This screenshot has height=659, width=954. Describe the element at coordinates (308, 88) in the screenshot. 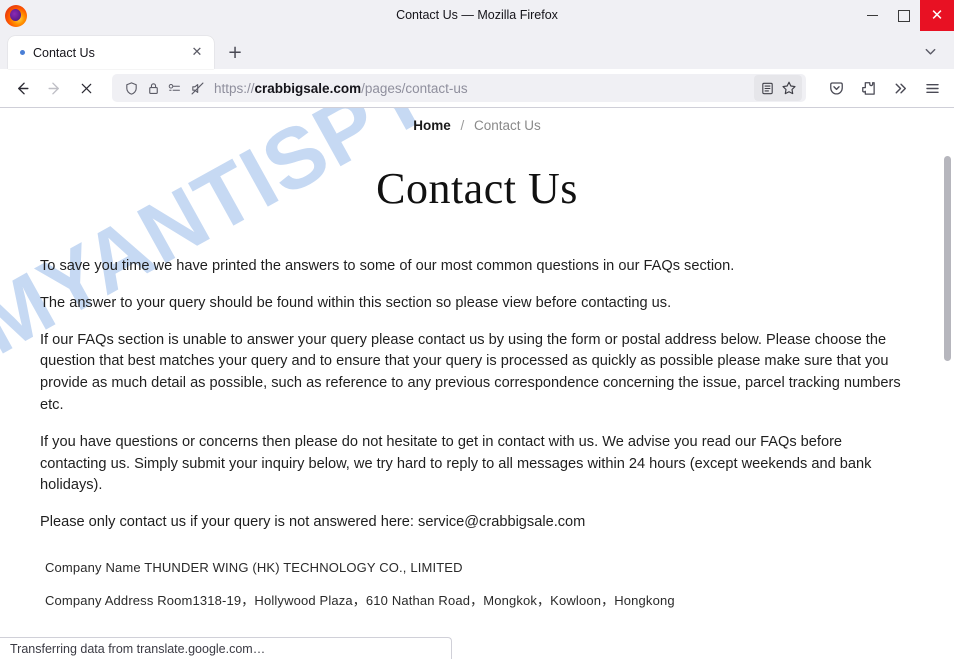

I see `url-host: crabbigsale.com` at that location.